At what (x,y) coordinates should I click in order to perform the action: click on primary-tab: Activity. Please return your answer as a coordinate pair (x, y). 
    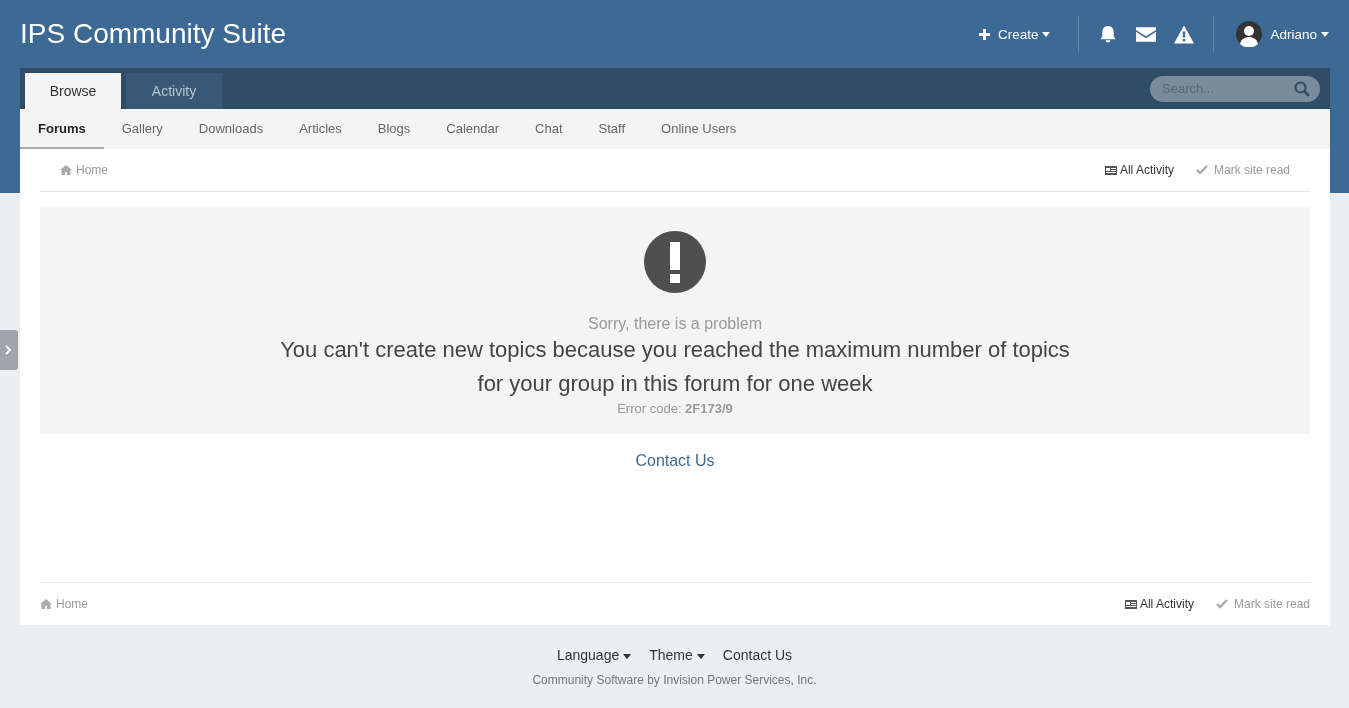
    Looking at the image, I should click on (174, 91).